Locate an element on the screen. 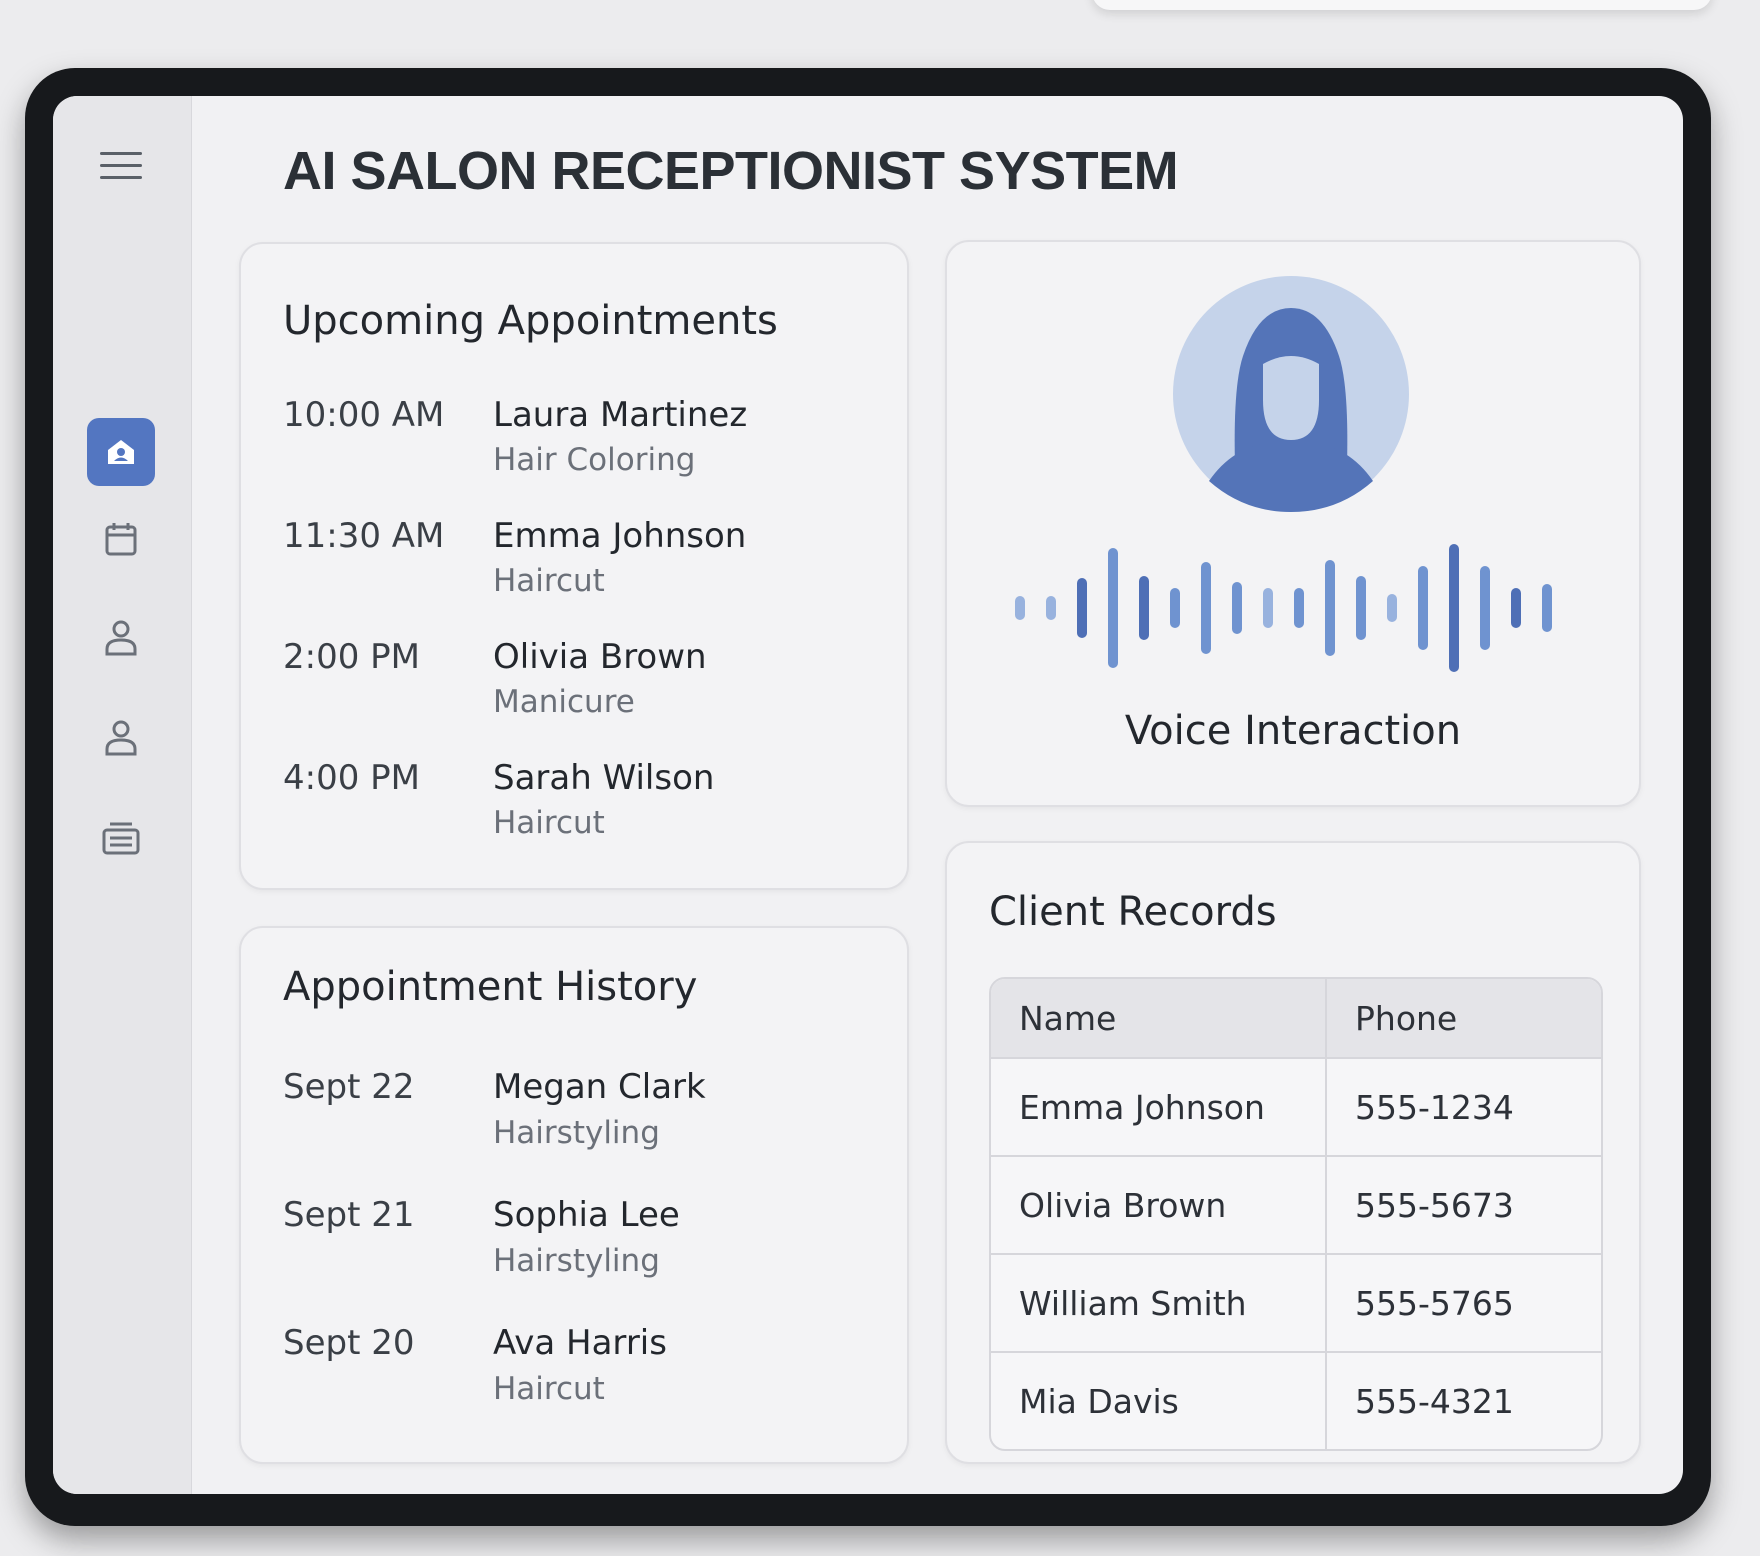 This screenshot has height=1556, width=1760. page-title: AI SALON RECEPTIONIST SYSTEM is located at coordinates (731, 171).